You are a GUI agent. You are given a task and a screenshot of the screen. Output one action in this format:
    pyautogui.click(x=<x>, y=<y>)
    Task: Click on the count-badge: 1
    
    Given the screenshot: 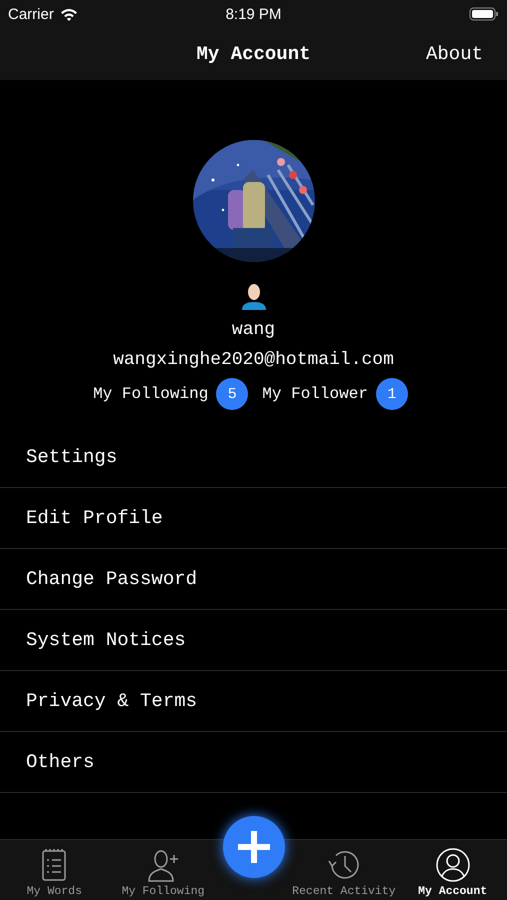 What is the action you would take?
    pyautogui.click(x=392, y=394)
    